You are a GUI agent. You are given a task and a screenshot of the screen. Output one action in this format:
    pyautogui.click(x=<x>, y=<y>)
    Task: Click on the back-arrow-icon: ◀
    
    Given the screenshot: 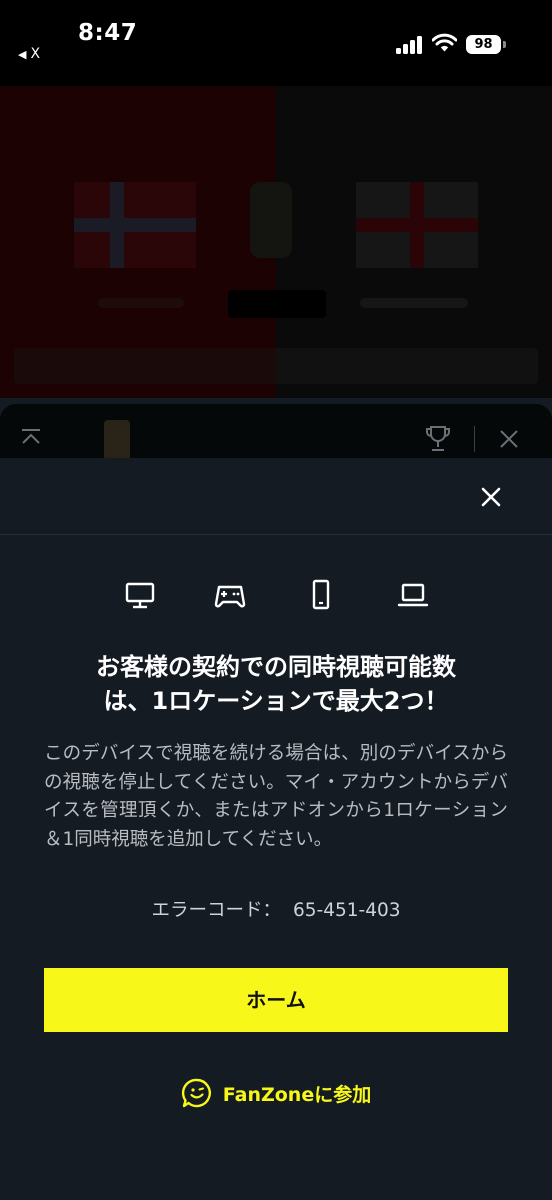 What is the action you would take?
    pyautogui.click(x=22, y=54)
    